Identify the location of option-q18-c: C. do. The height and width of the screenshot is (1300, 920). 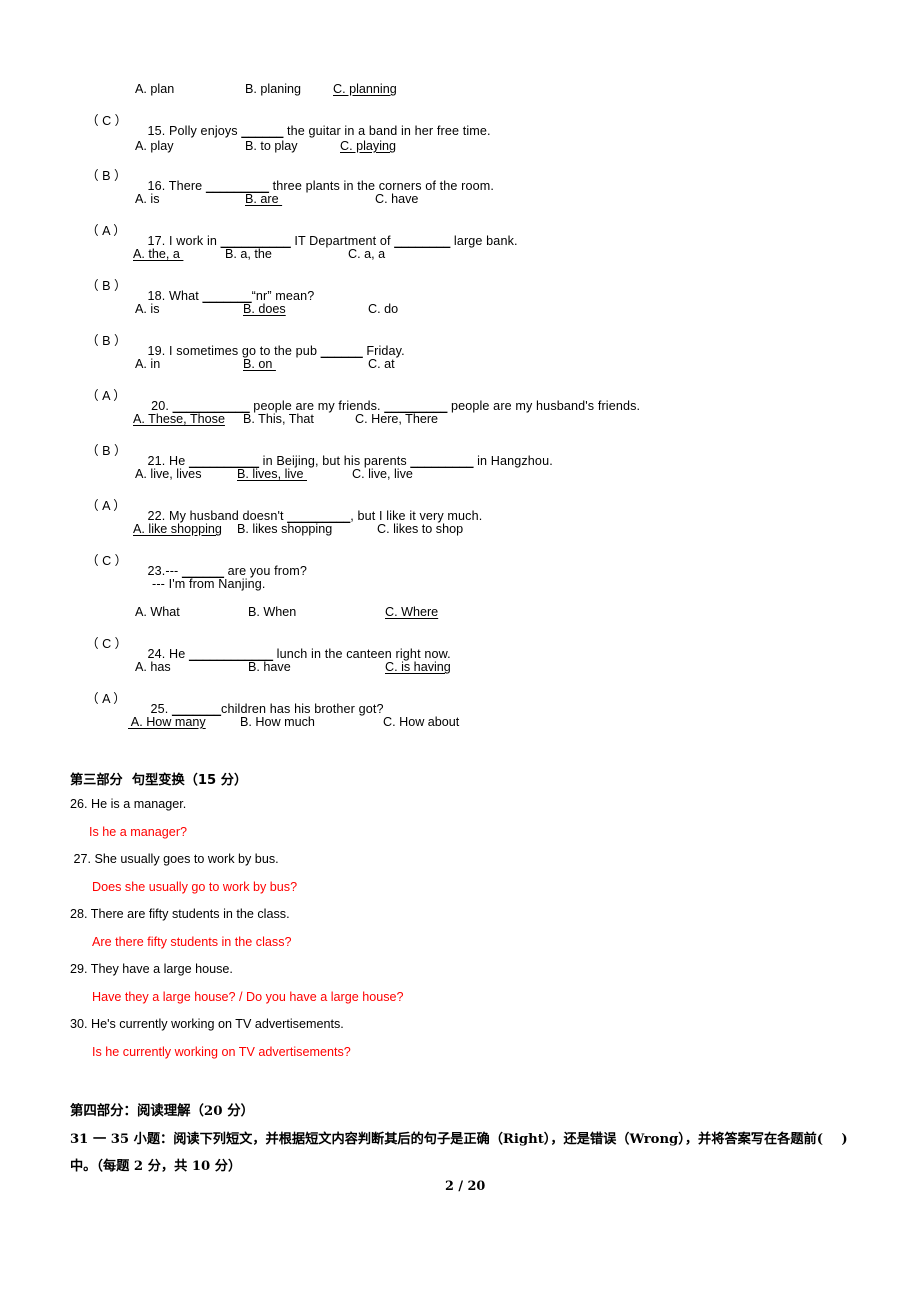
(383, 309).